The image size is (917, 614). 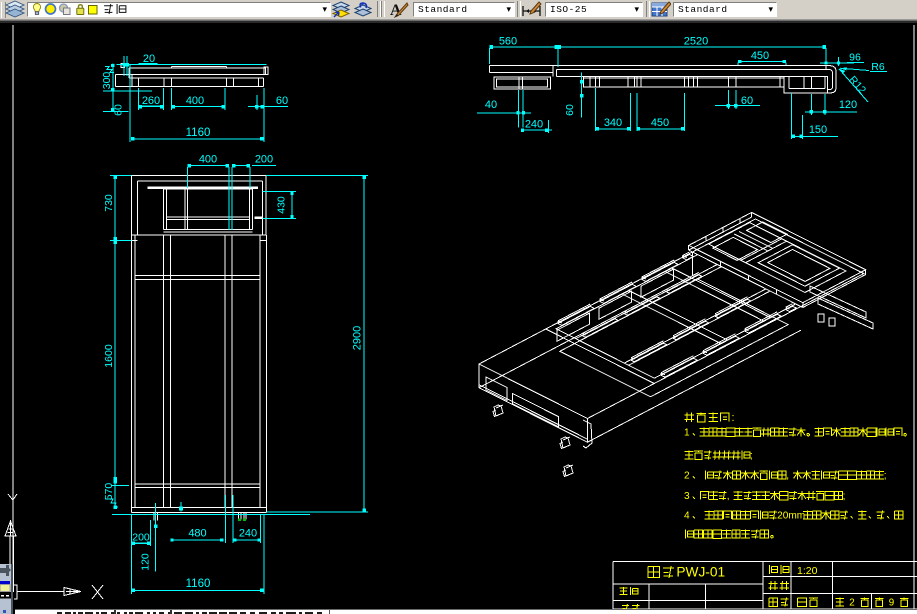 What do you see at coordinates (109, 356) in the screenshot?
I see `svg-text: 1600` at bounding box center [109, 356].